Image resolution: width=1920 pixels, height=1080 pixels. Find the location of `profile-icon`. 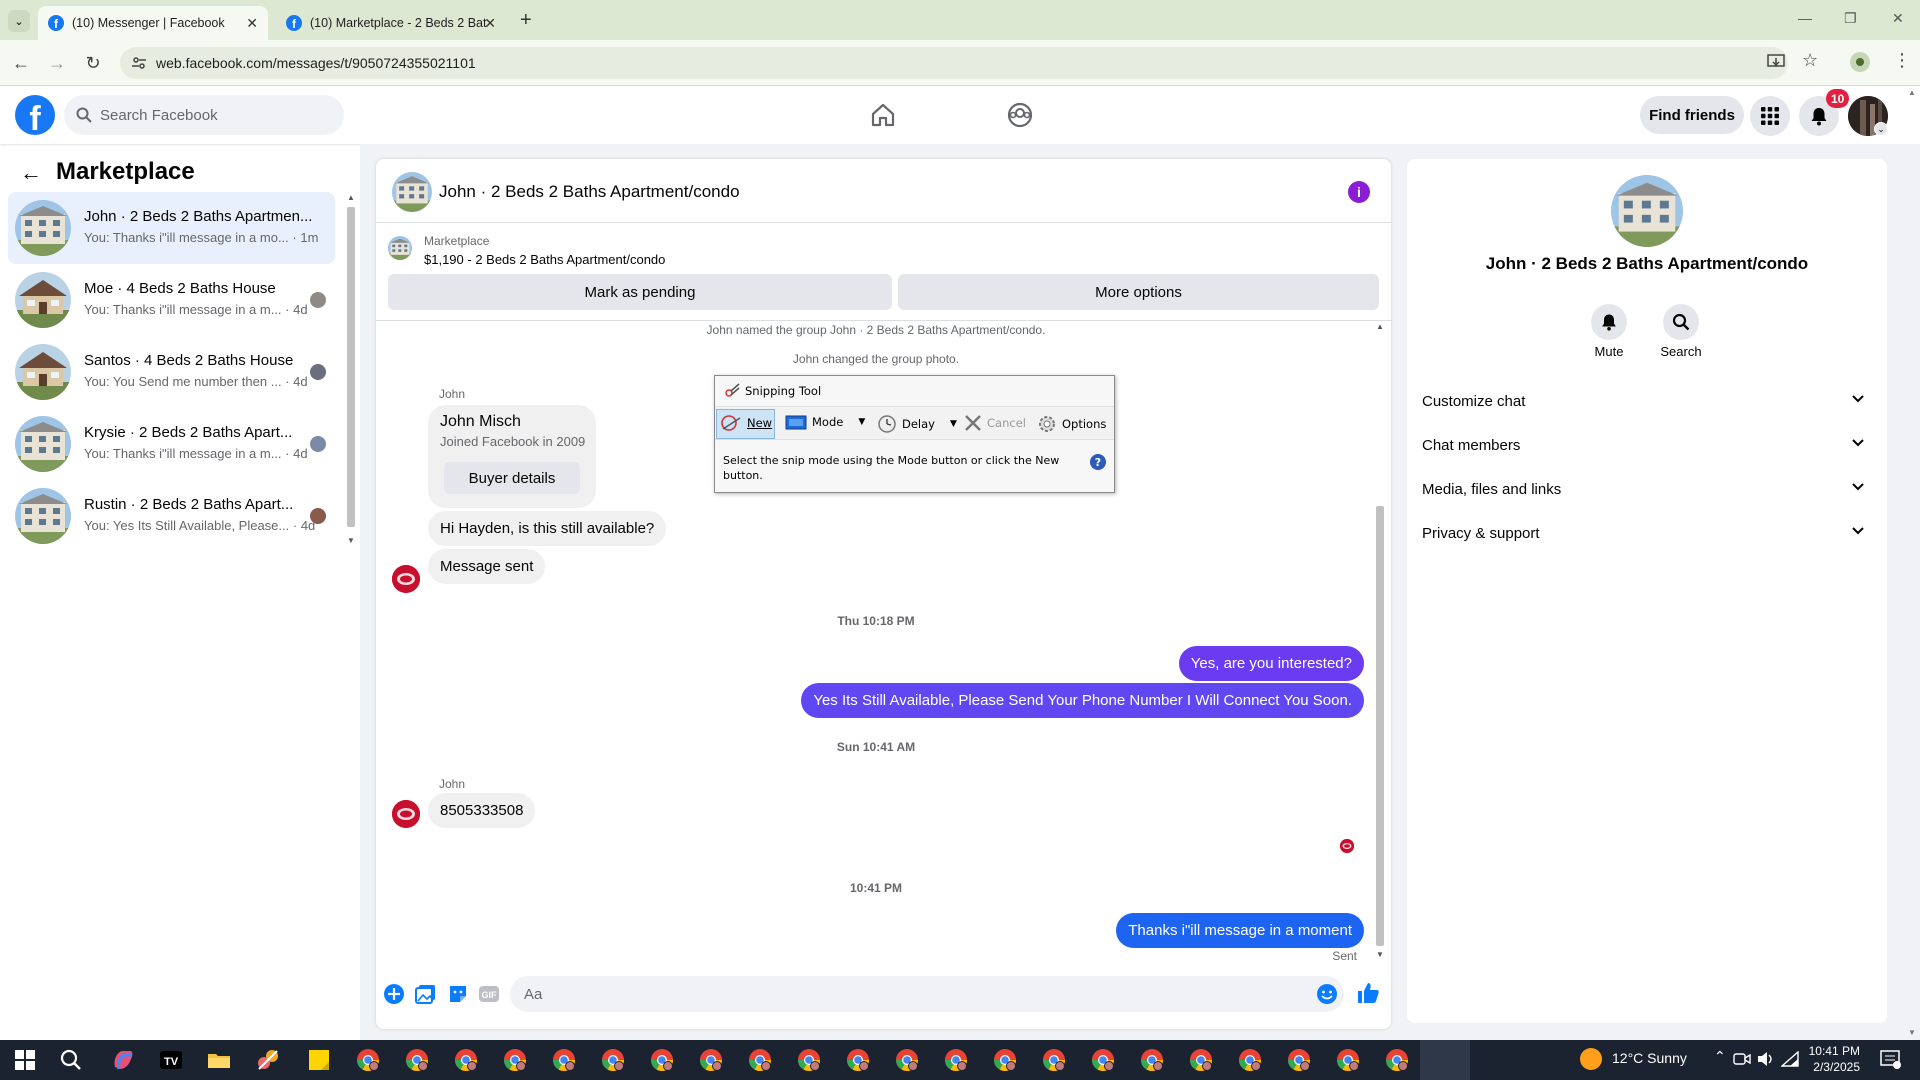

profile-icon is located at coordinates (1860, 62).